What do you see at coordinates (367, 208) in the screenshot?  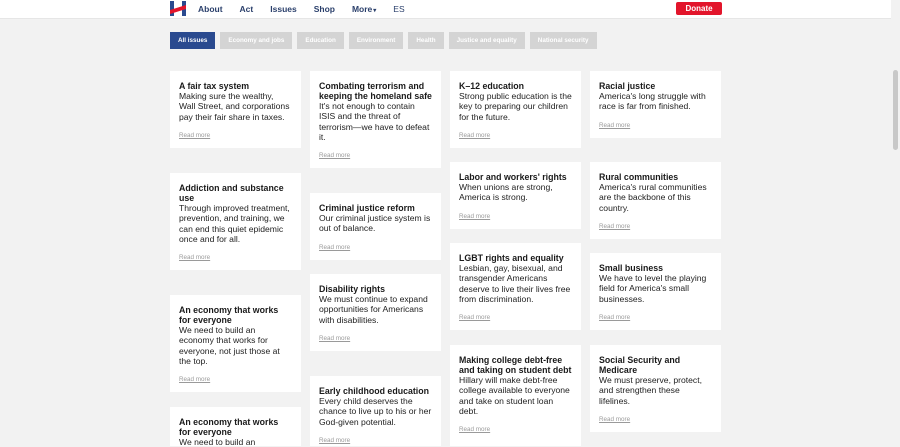 I see `issue-card-title: Criminal justice reform` at bounding box center [367, 208].